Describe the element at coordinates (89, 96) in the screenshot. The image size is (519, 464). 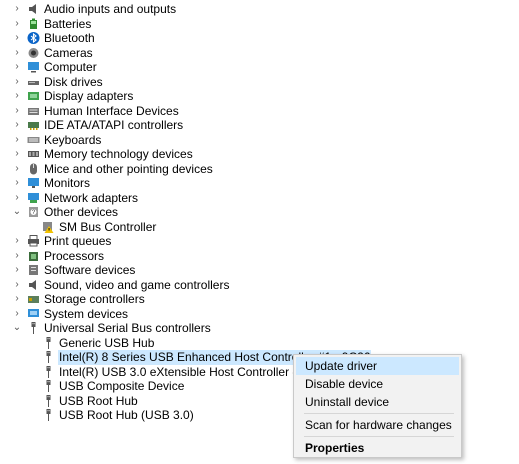
I see `tree-item-label: Display adapters` at that location.